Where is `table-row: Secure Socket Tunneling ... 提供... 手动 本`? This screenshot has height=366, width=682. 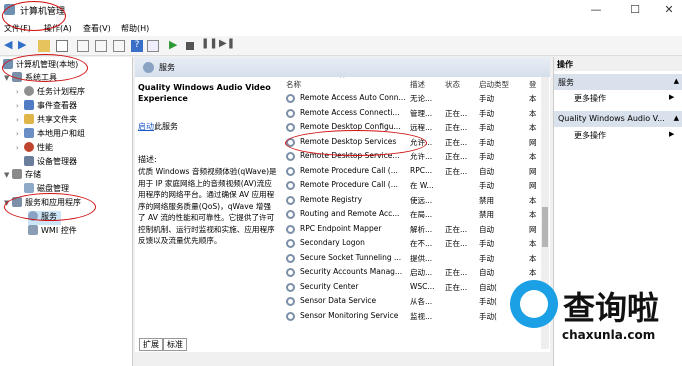
table-row: Secure Socket Tunneling ... 提供... 手动 本 is located at coordinates (412, 258).